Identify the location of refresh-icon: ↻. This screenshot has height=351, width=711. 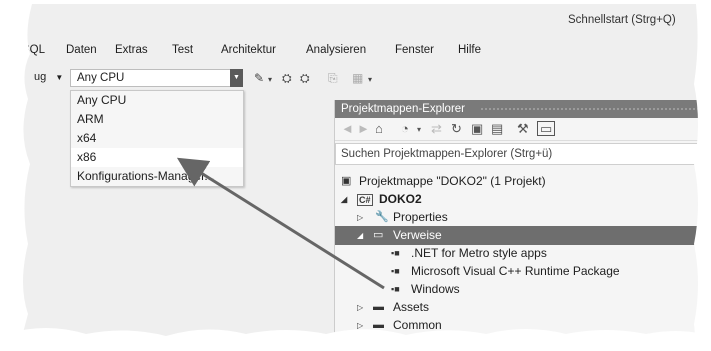
(456, 129).